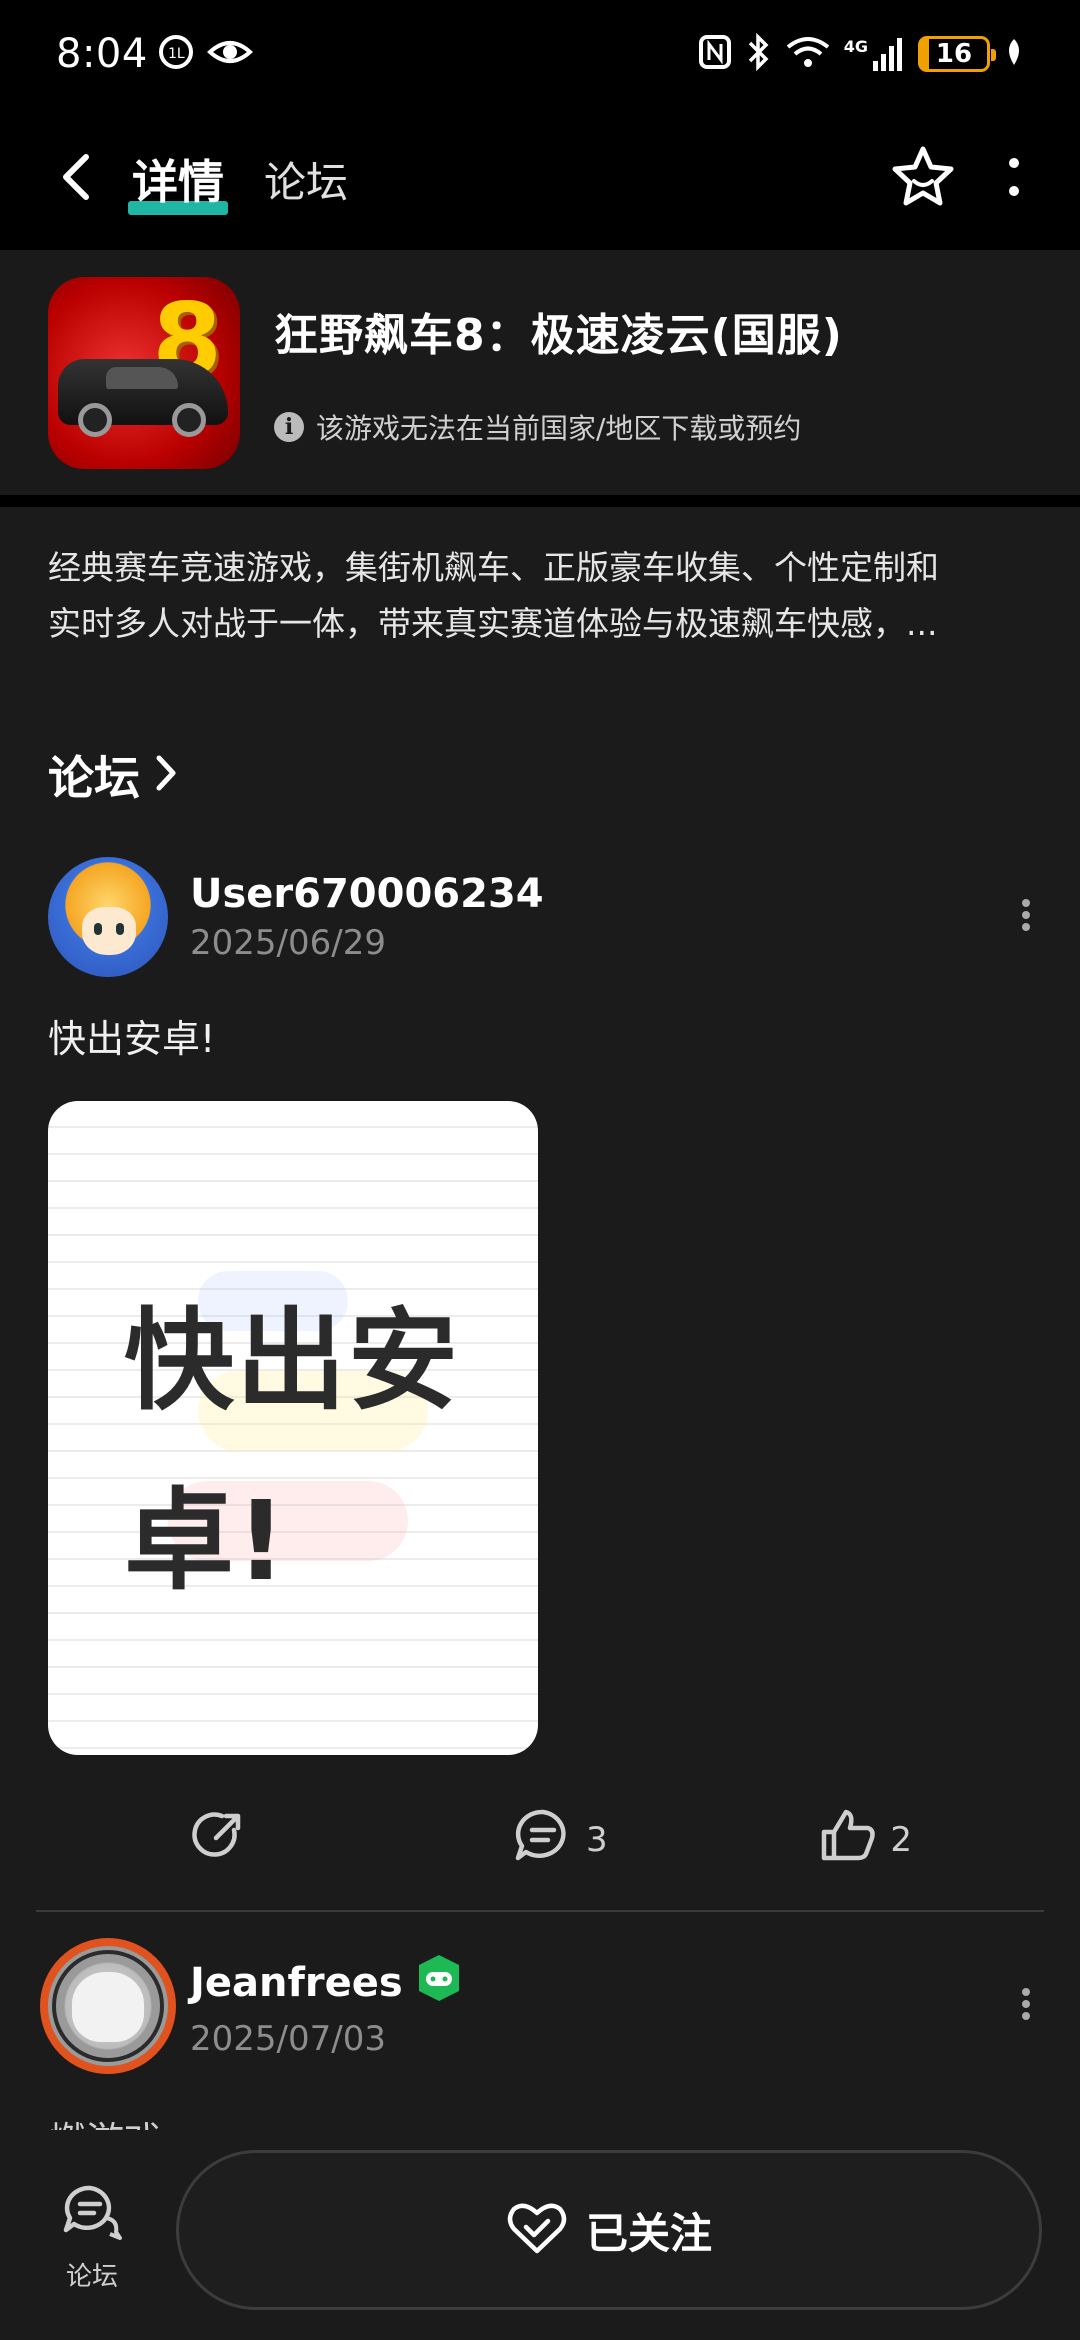 This screenshot has height=2340, width=1080. Describe the element at coordinates (597, 1840) in the screenshot. I see `comment-count: 3` at that location.